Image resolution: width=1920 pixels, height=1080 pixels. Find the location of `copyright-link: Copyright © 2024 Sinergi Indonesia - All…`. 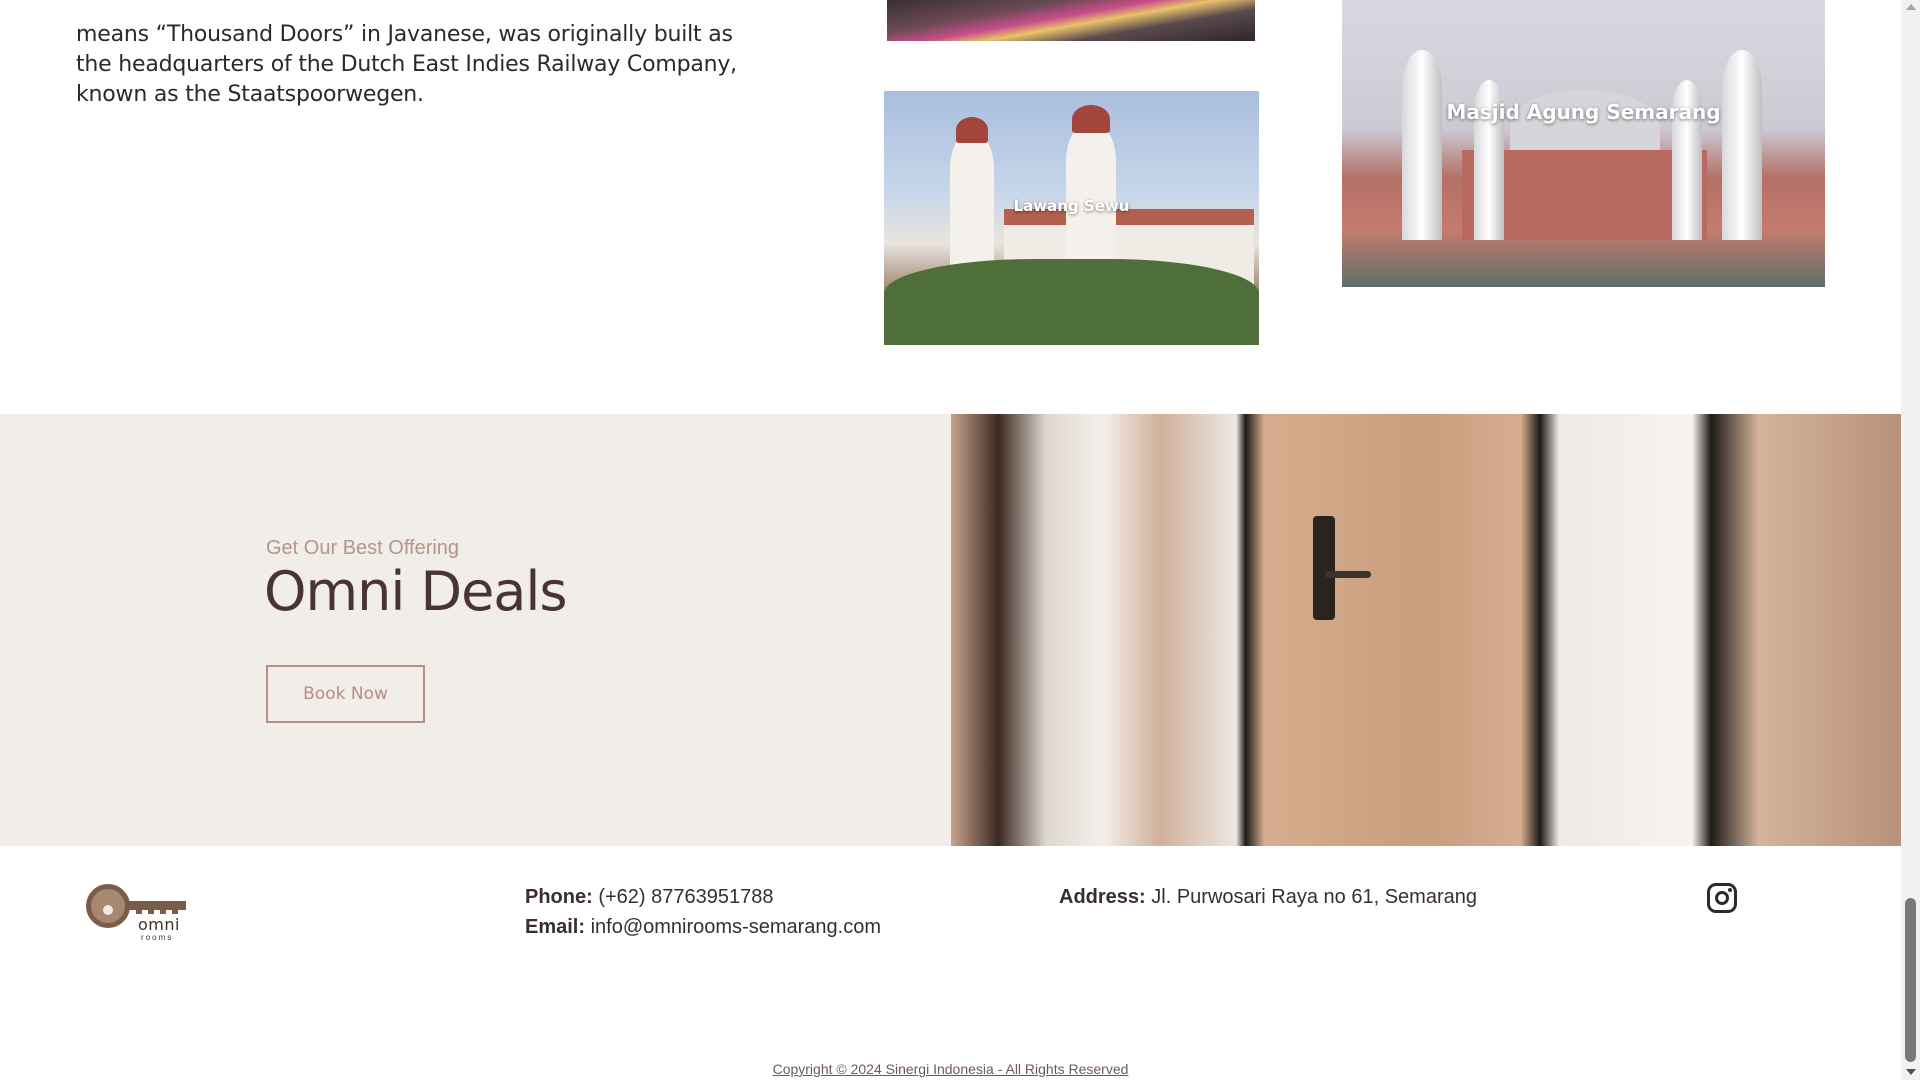

copyright-link: Copyright © 2024 Sinergi Indonesia - All… is located at coordinates (950, 1069).